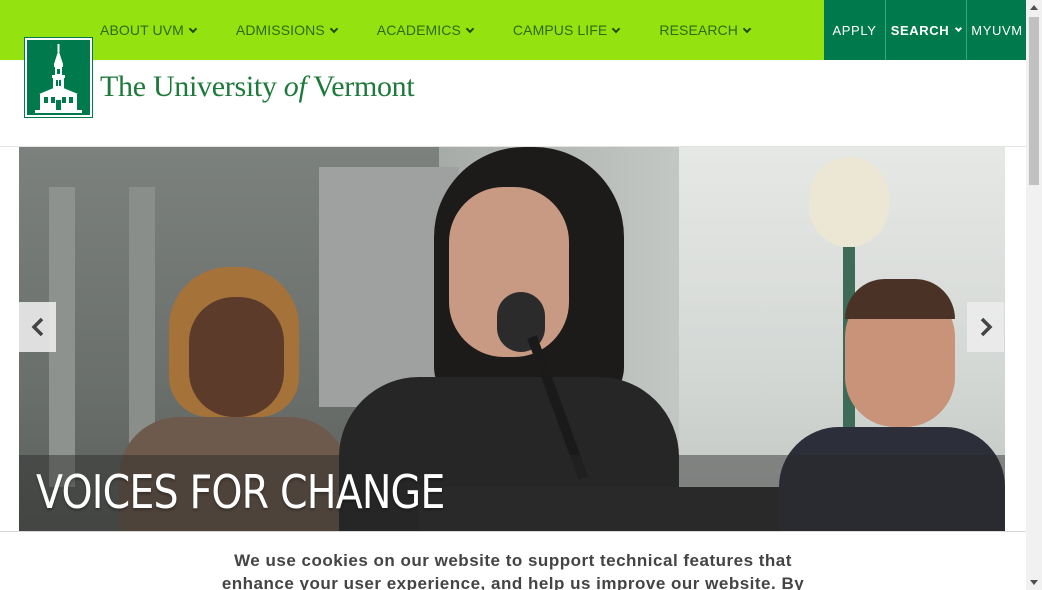 The image size is (1042, 590). I want to click on nav-item-about-uvm: ABOUT UVM, so click(149, 30).